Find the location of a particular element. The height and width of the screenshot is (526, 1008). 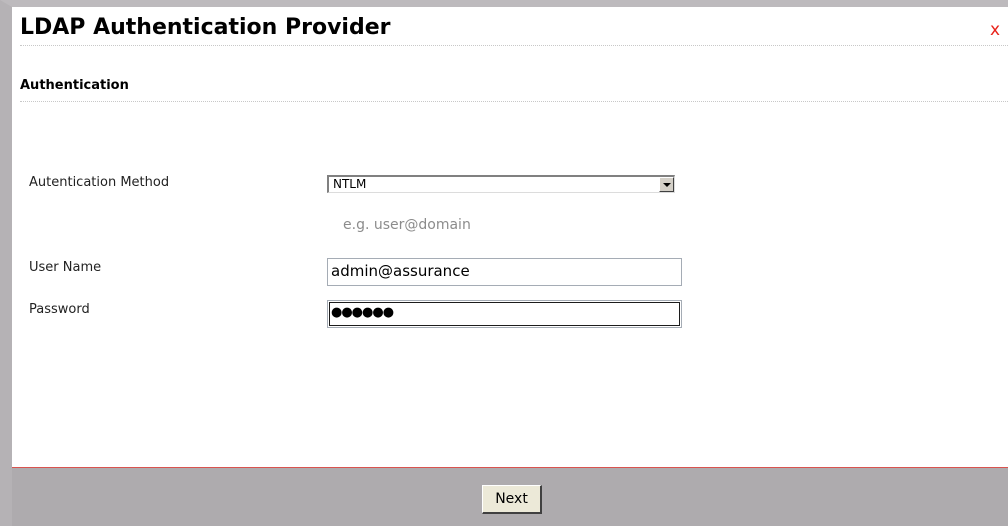

password-label: Password is located at coordinates (59, 309).